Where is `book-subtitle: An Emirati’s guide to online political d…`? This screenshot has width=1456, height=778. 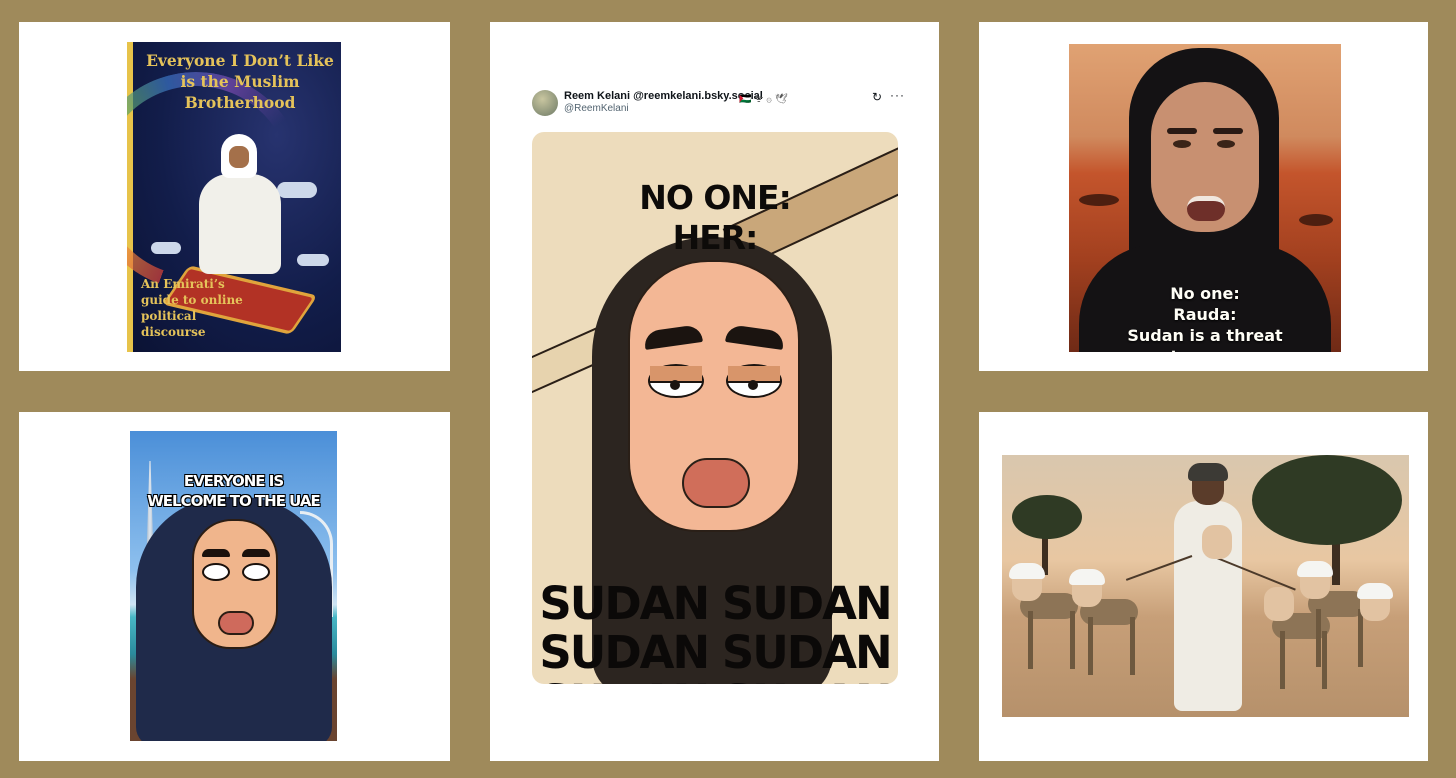
book-subtitle: An Emirati’s guide to online political d… is located at coordinates (192, 308).